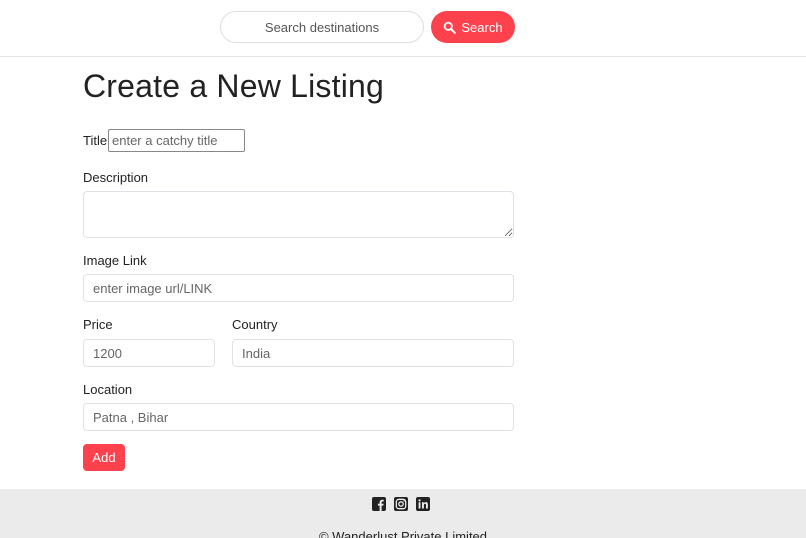 Image resolution: width=806 pixels, height=538 pixels. I want to click on search-icon, so click(450, 27).